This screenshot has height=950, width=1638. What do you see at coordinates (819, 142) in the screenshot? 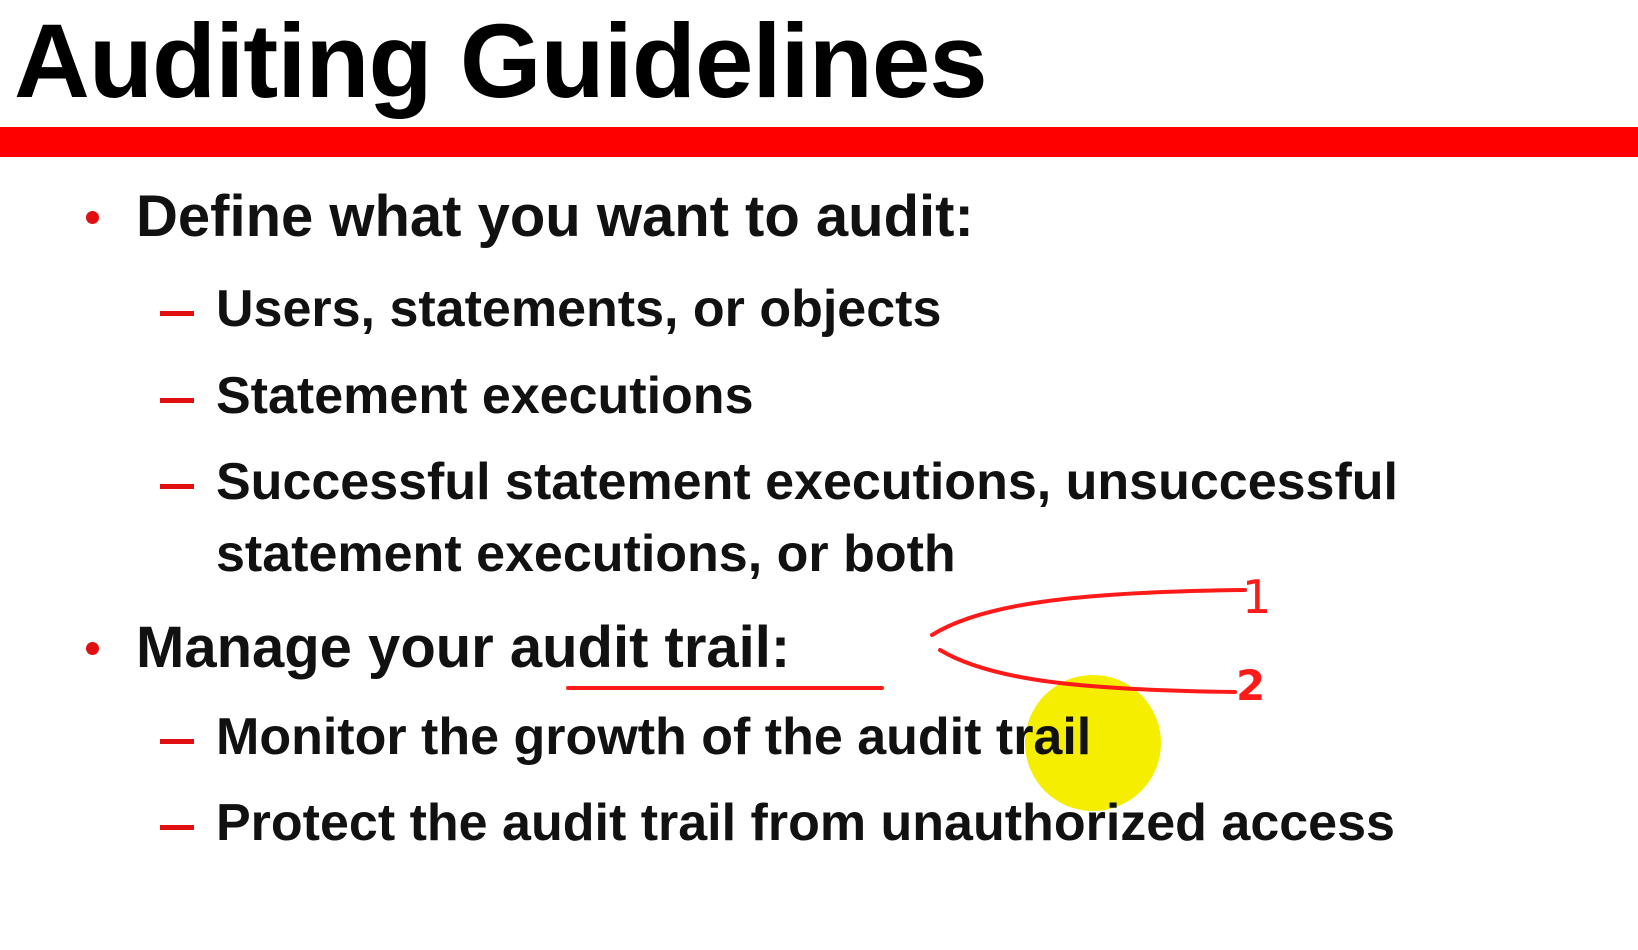
I see `title-divider-bar` at bounding box center [819, 142].